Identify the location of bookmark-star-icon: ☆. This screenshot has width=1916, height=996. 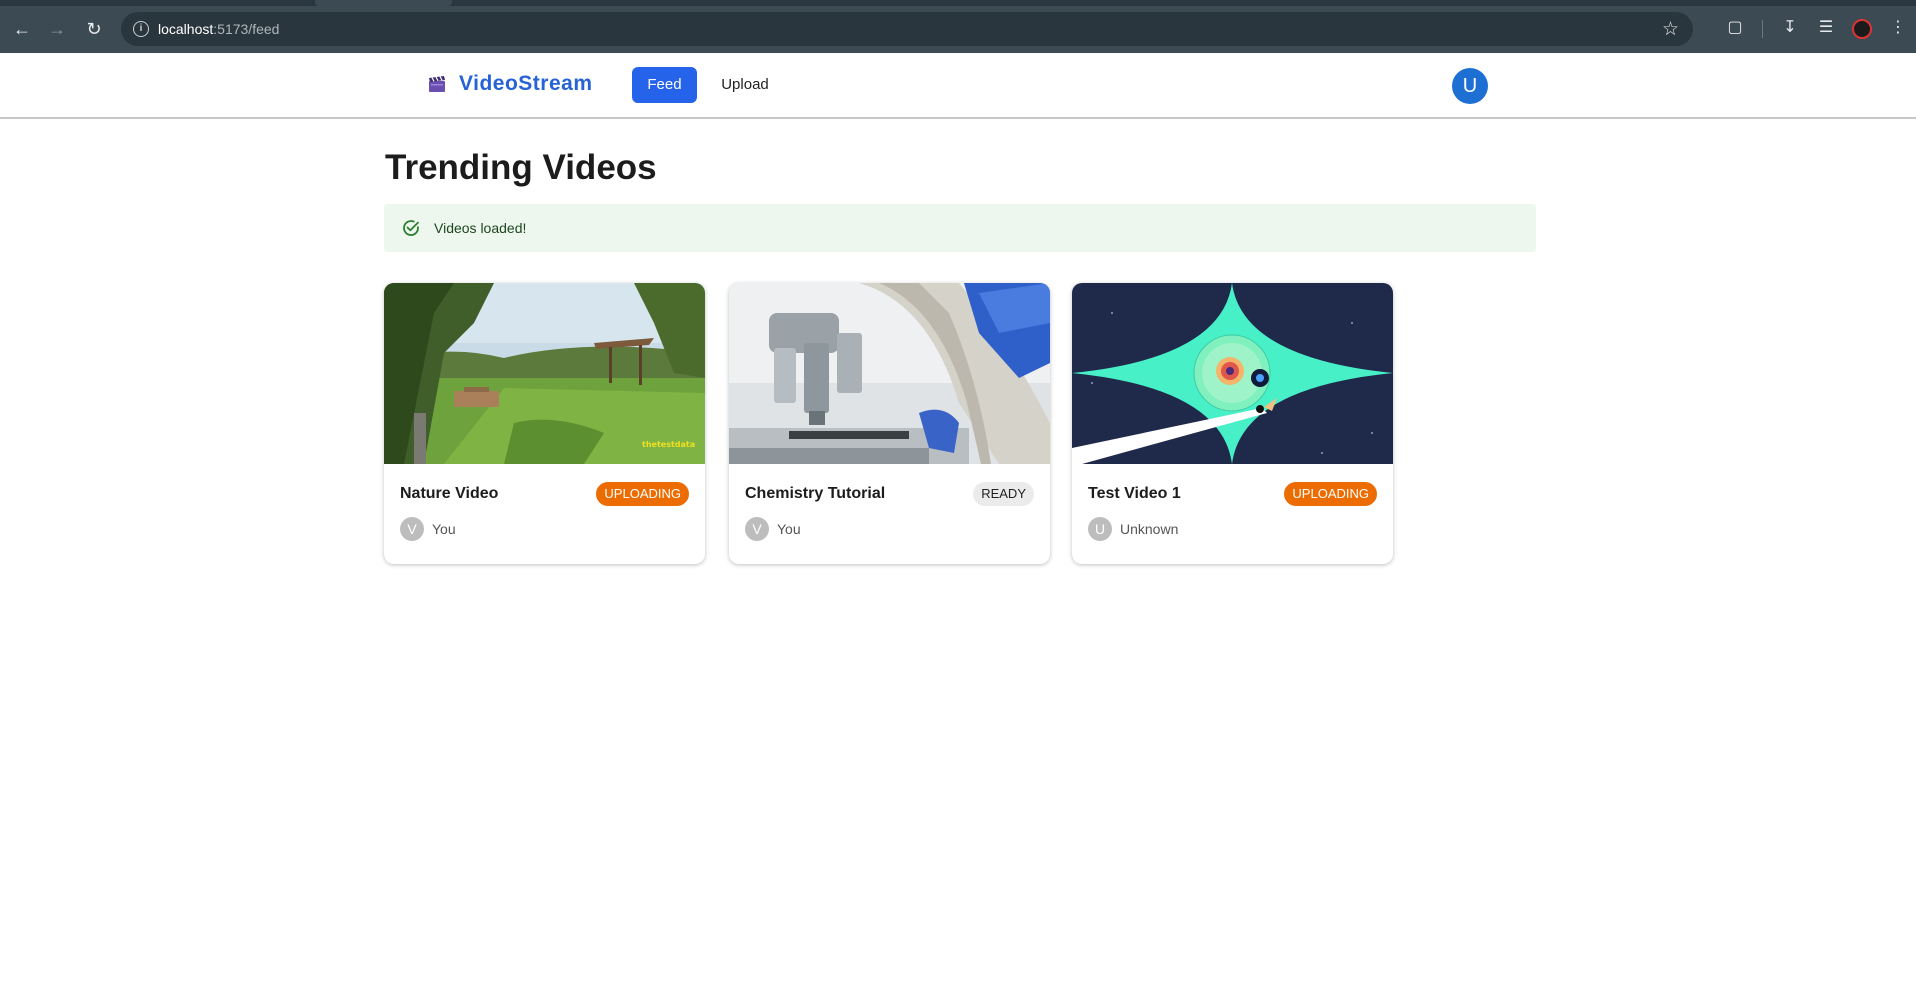
(1670, 29).